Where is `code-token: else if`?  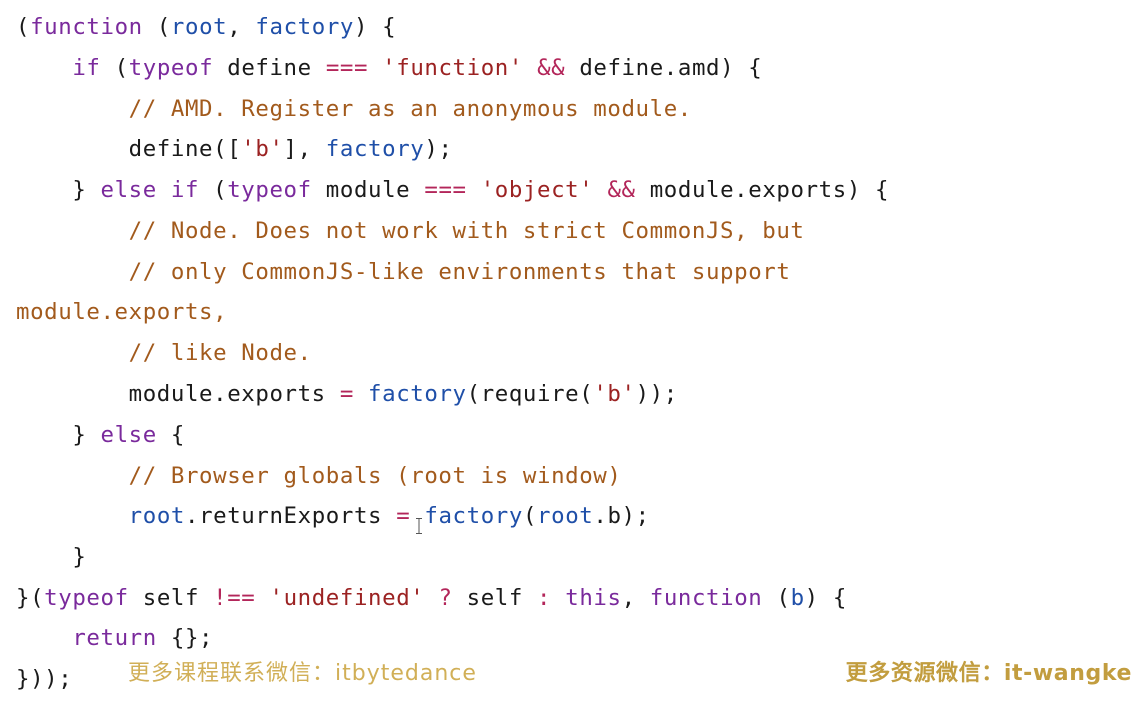
code-token: else if is located at coordinates (150, 190).